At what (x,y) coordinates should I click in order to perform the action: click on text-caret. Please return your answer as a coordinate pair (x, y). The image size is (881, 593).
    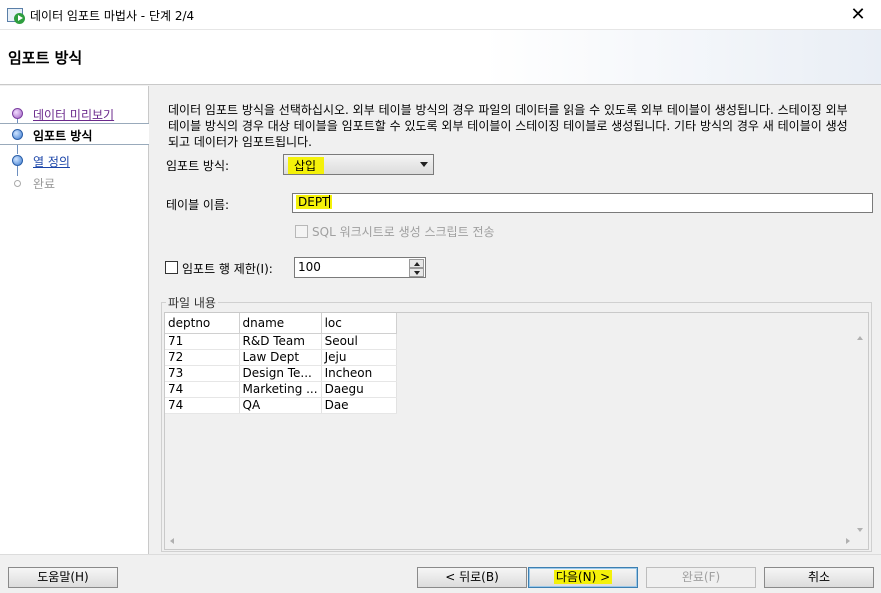
    Looking at the image, I should click on (330, 201).